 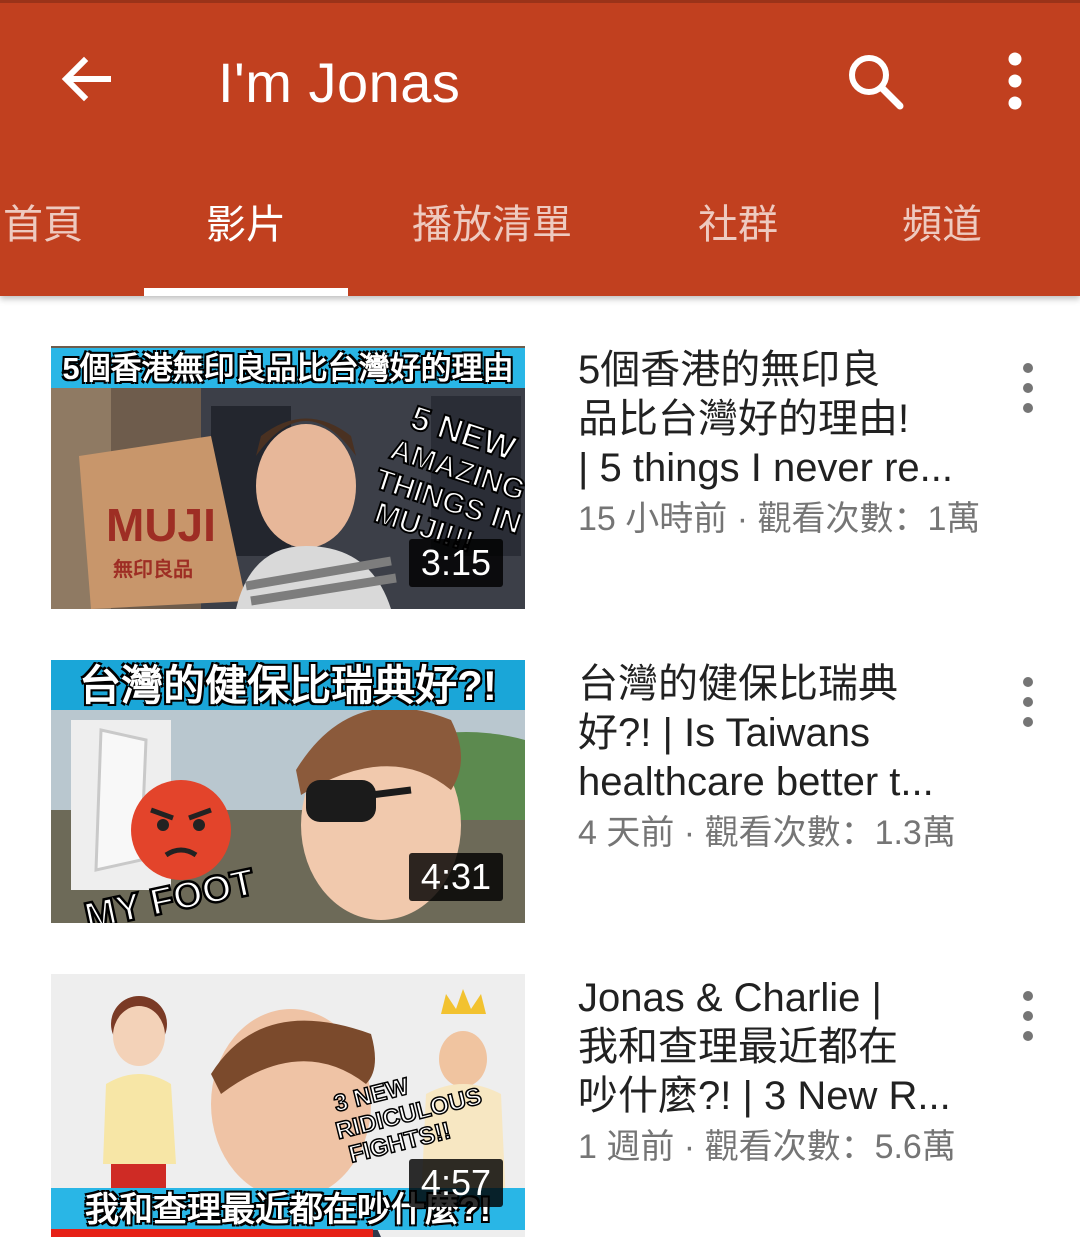 What do you see at coordinates (767, 1147) in the screenshot?
I see `video-stats: 1 週前 · 觀看次數：5.6萬` at bounding box center [767, 1147].